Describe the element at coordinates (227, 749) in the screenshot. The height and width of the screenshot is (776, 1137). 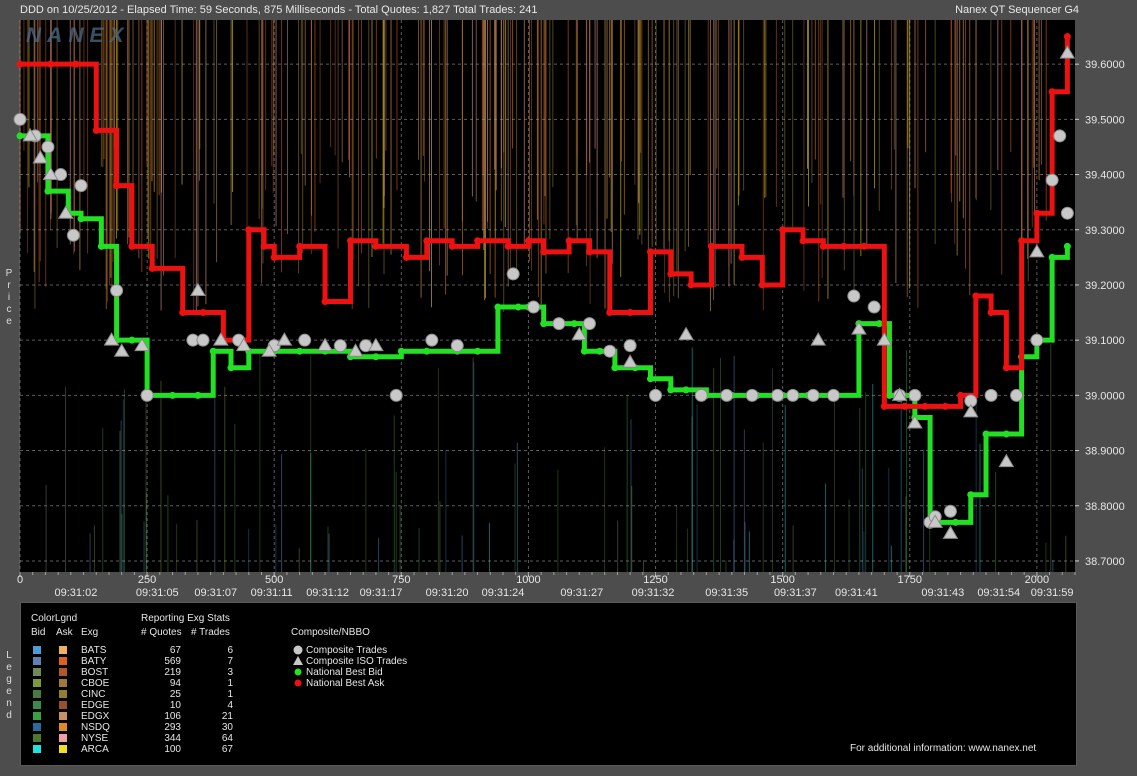
I see `legend-row-trades: 67` at that location.